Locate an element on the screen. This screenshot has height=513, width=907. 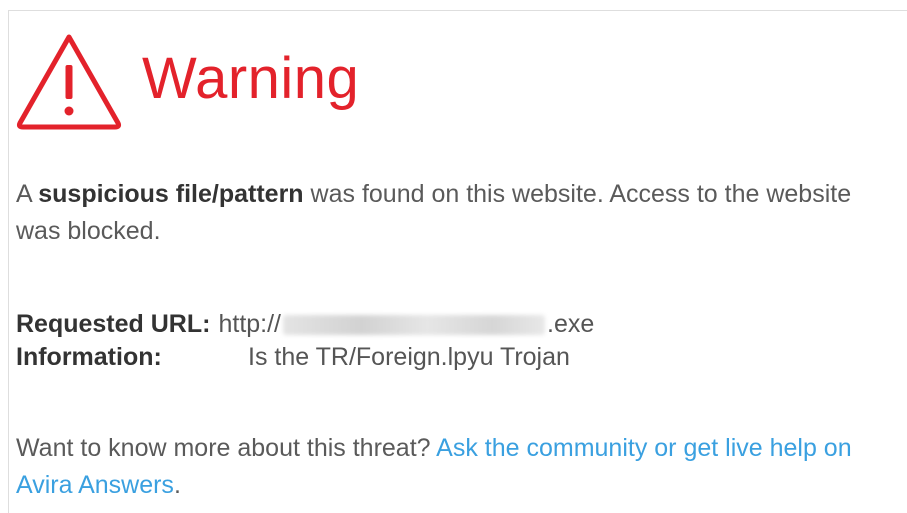
url-row: Requested URL: http:// .exe is located at coordinates (305, 324).